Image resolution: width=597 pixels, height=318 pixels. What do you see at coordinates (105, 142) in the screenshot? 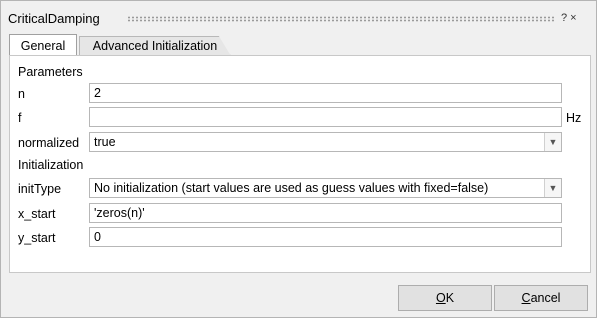
I see `normalized-value: true` at bounding box center [105, 142].